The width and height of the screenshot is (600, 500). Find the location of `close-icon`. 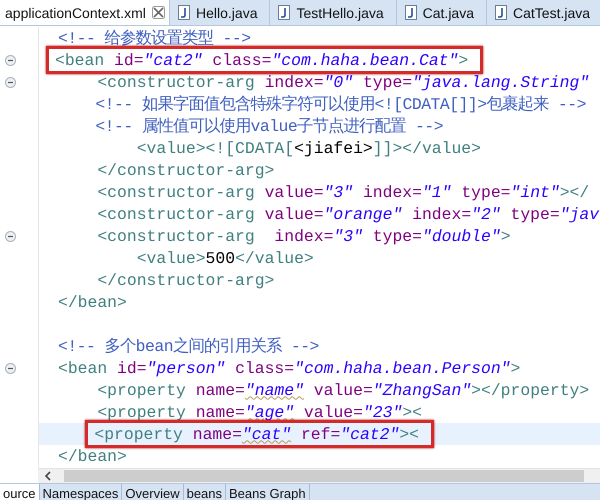

close-icon is located at coordinates (158, 12).